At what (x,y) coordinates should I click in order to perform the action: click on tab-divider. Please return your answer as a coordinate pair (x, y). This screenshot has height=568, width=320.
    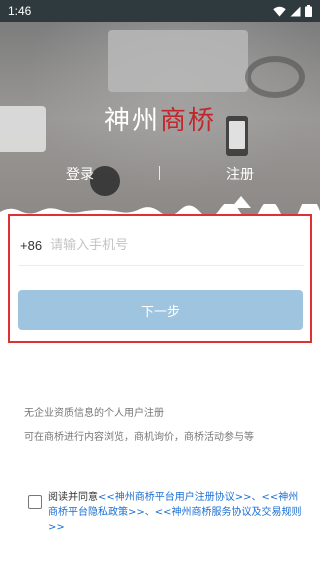
    Looking at the image, I should click on (159, 173).